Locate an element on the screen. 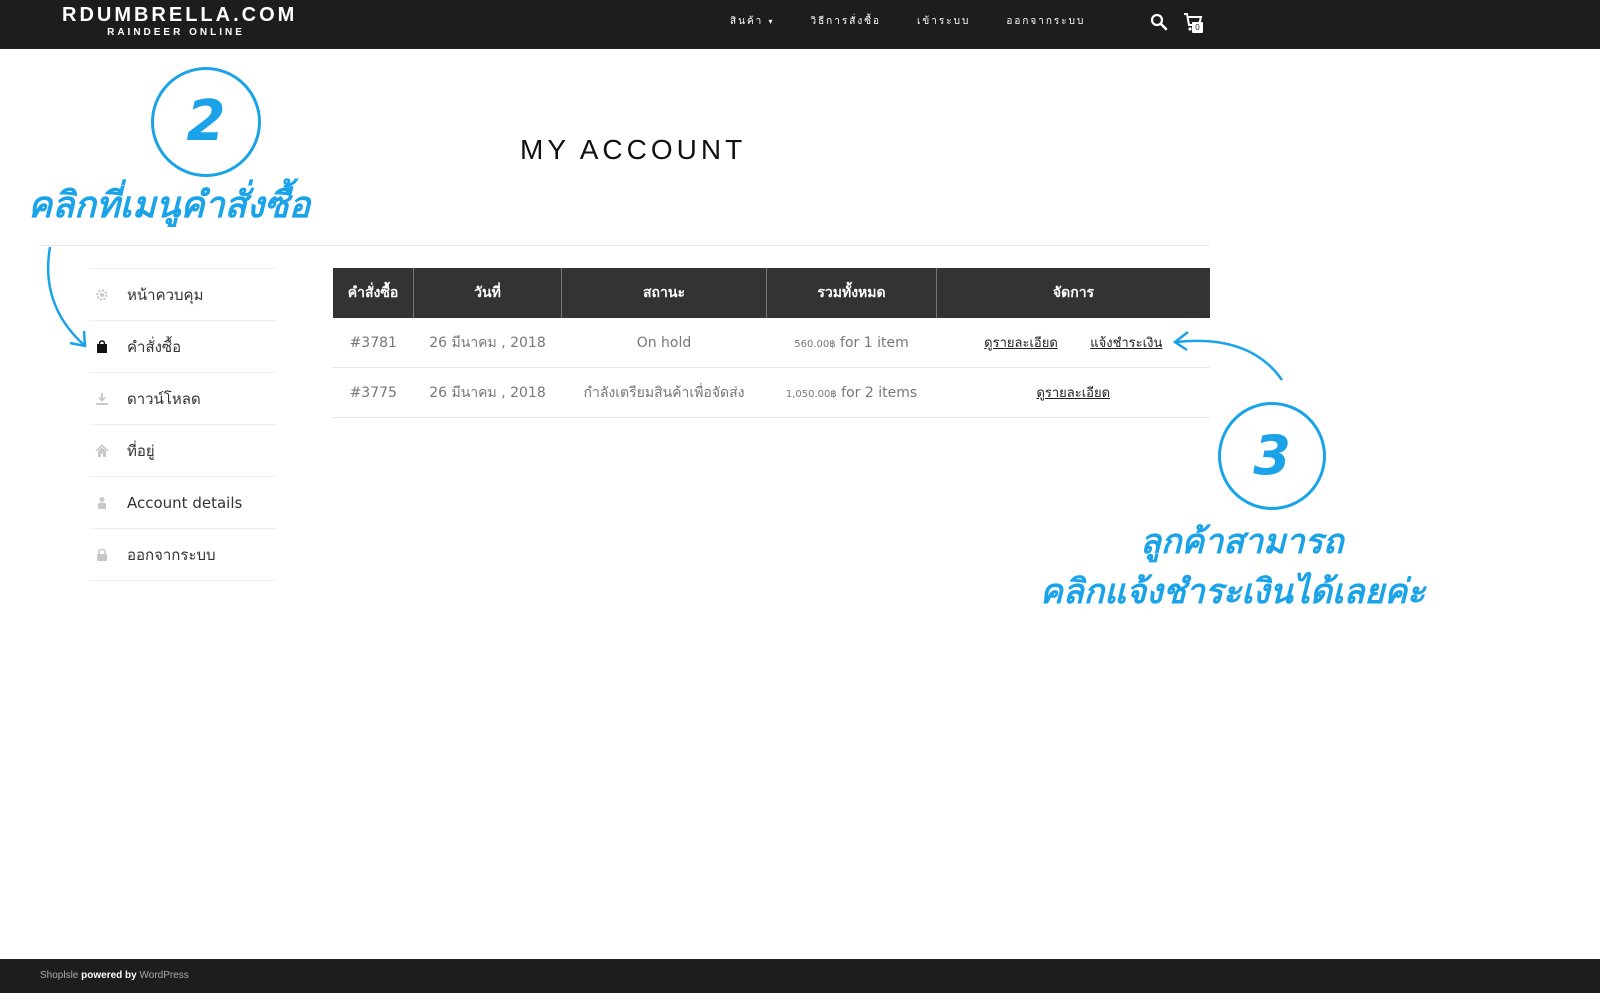  nav-logout: ออกจากระบบ is located at coordinates (1045, 21).